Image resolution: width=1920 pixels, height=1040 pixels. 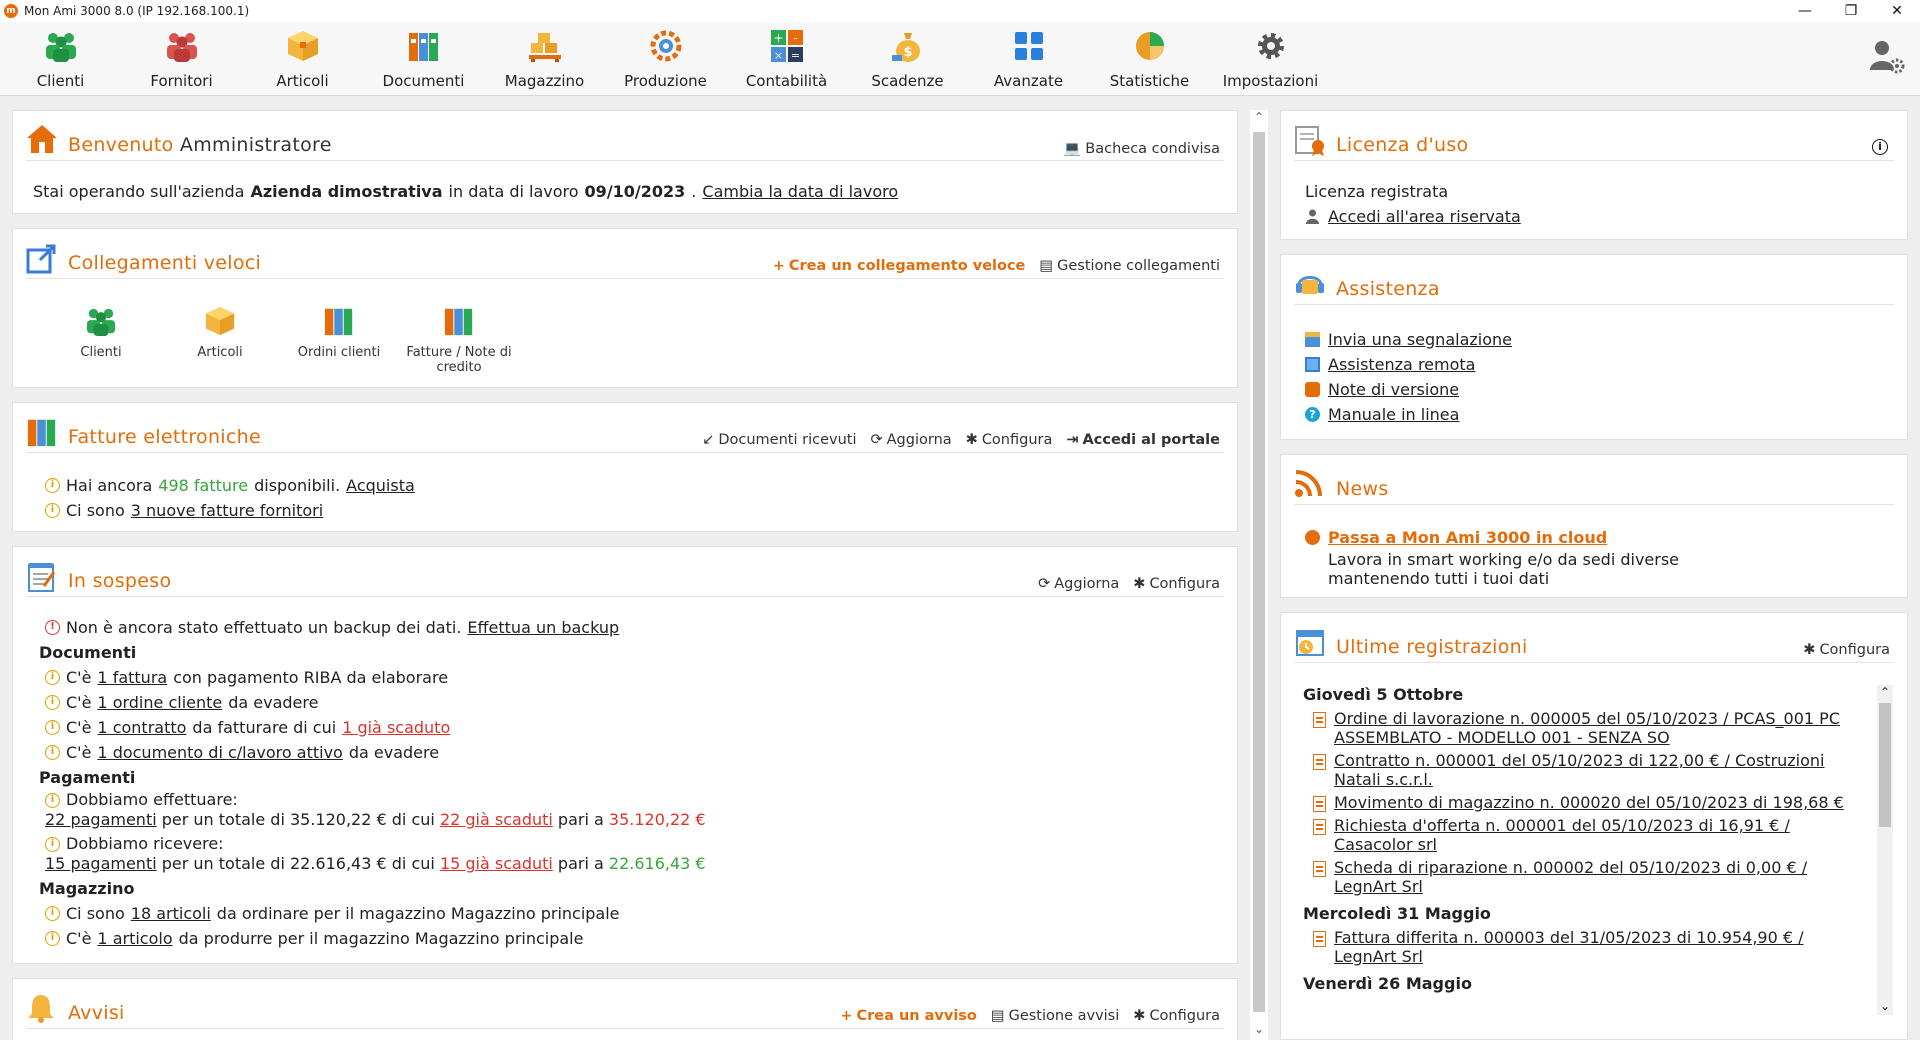 I want to click on backup-link: Effettua un backup, so click(x=543, y=628).